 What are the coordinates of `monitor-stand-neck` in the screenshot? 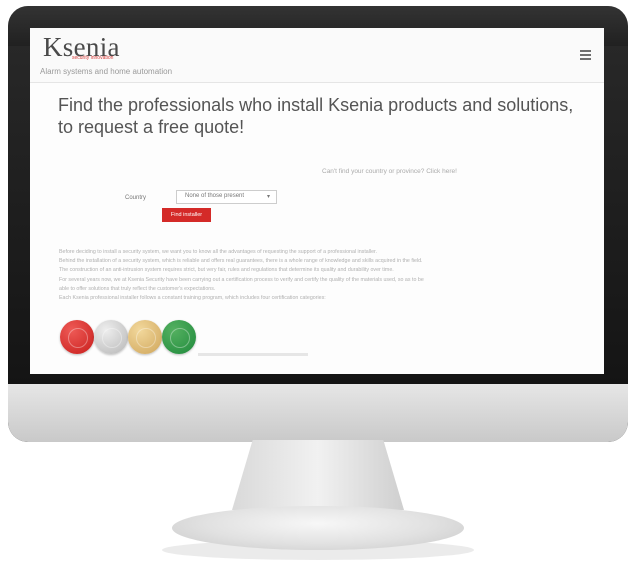 It's located at (318, 475).